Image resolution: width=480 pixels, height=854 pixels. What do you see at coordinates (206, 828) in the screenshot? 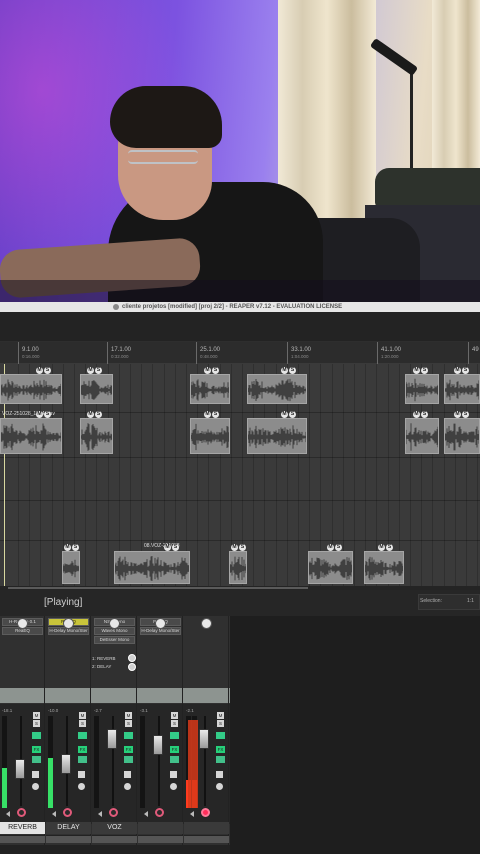
I see `track-name` at bounding box center [206, 828].